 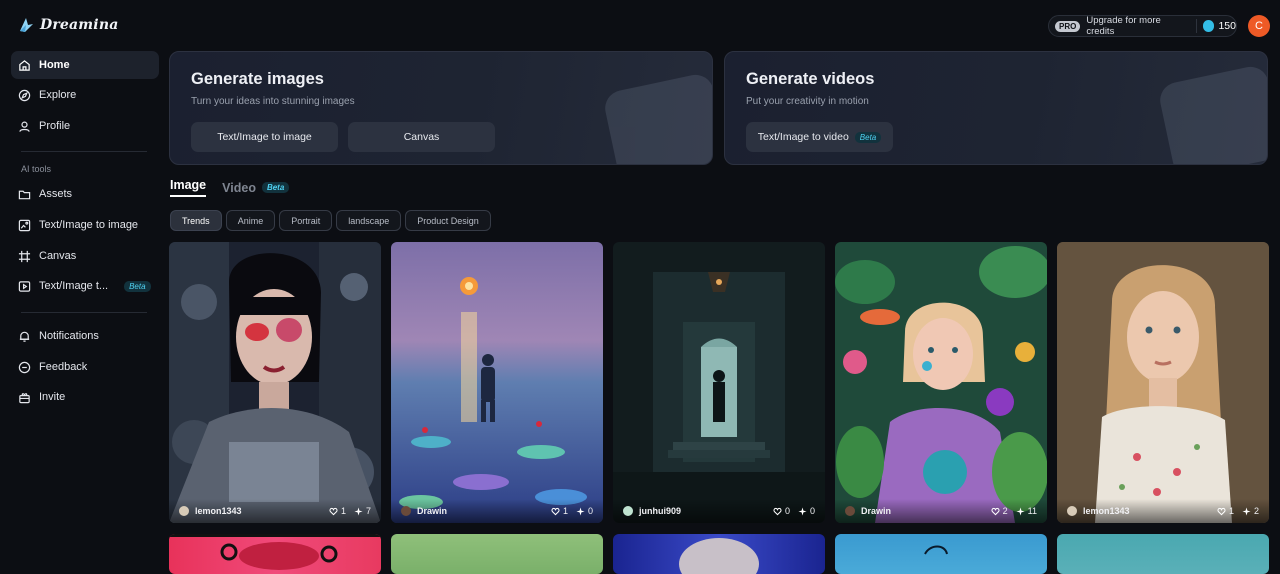 What do you see at coordinates (85, 194) in the screenshot?
I see `sidebar-item-assets: Assets` at bounding box center [85, 194].